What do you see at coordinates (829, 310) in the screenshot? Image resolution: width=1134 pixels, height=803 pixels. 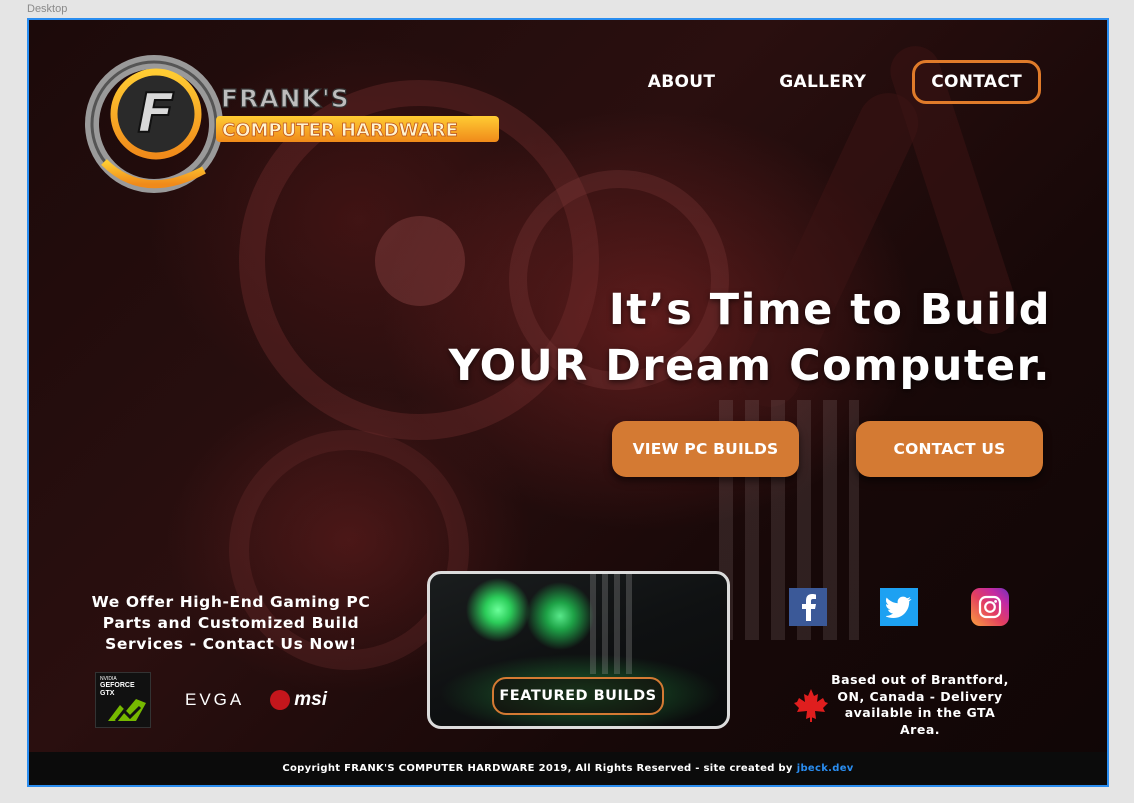 I see `hero-line-1: It’s Time to Build` at bounding box center [829, 310].